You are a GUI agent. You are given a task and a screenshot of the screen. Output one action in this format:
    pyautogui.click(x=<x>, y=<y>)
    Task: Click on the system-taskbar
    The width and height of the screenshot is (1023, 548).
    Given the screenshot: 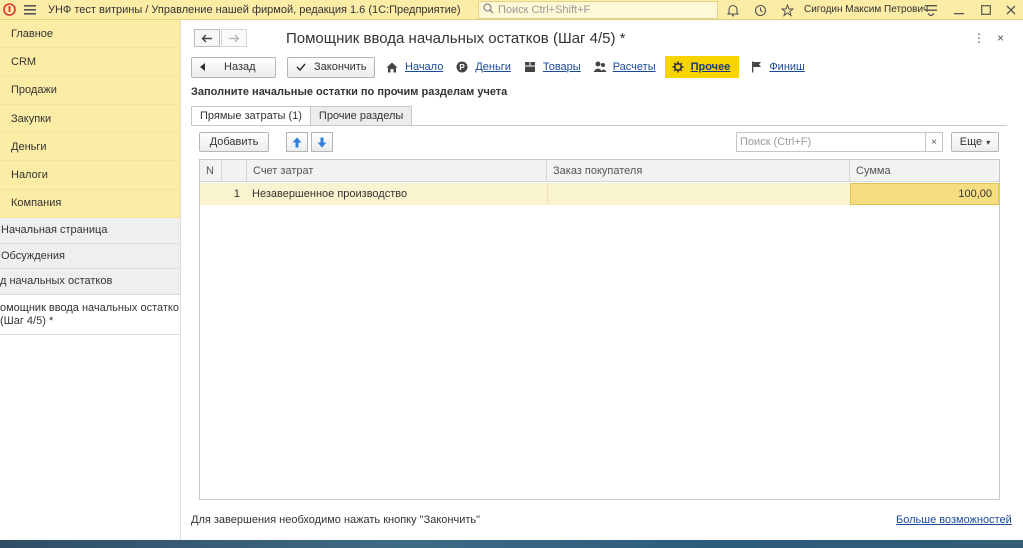 What is the action you would take?
    pyautogui.click(x=511, y=544)
    